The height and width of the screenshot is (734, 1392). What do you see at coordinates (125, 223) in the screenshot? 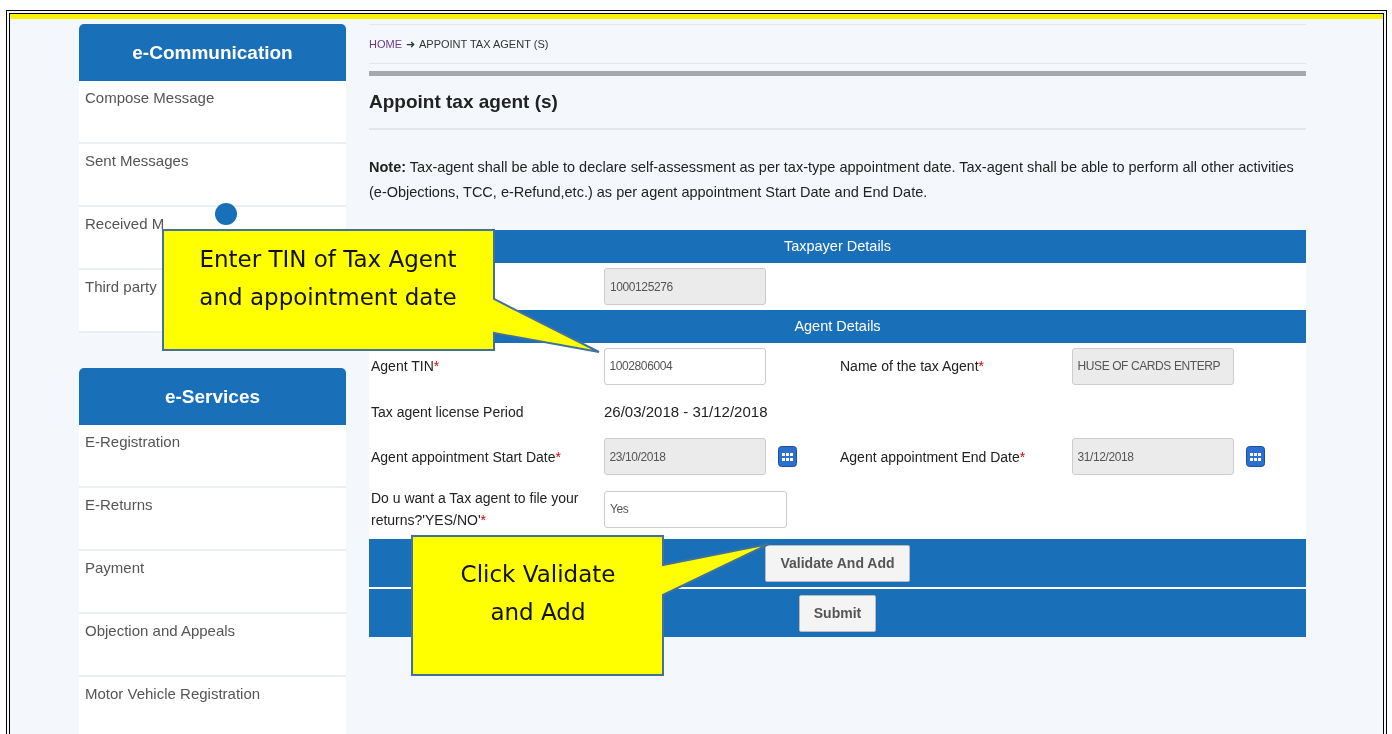
I see `sidebar-item: Received M` at bounding box center [125, 223].